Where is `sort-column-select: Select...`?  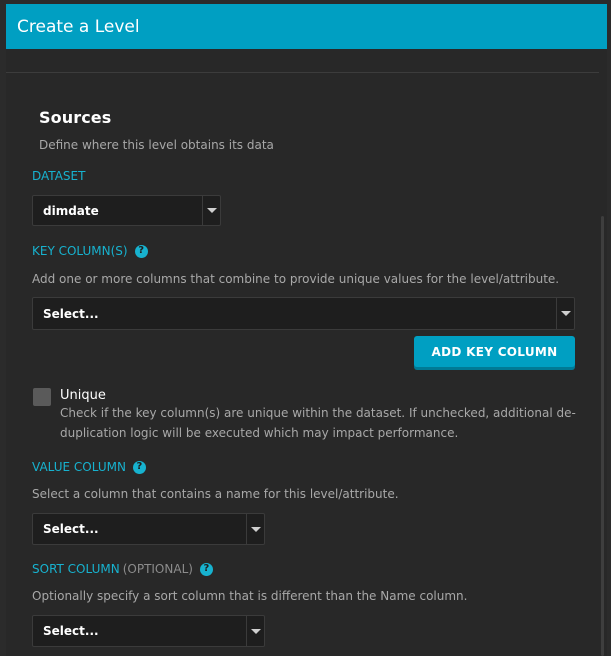 sort-column-select: Select... is located at coordinates (148, 631).